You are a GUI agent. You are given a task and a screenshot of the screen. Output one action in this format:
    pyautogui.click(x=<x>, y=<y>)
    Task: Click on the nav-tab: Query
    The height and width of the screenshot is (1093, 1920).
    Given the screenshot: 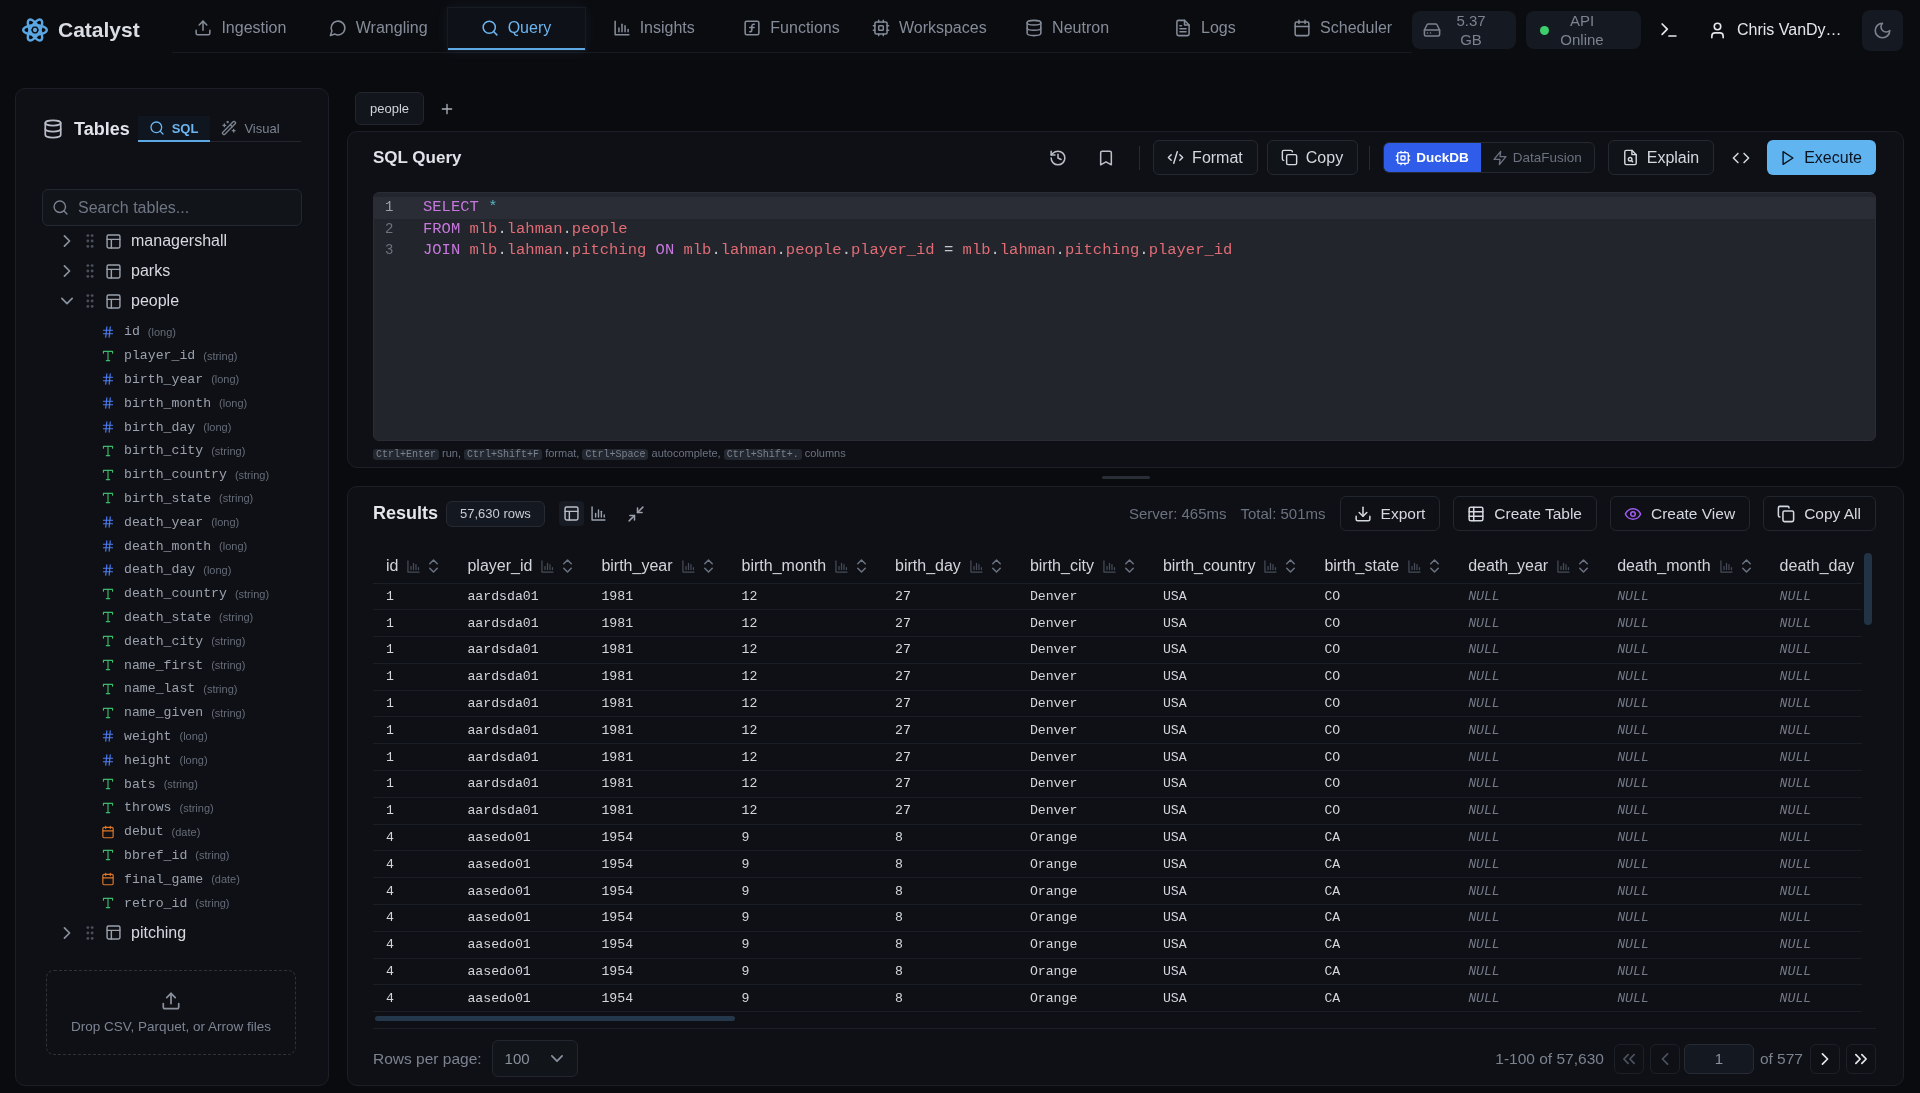 What is the action you would take?
    pyautogui.click(x=516, y=29)
    